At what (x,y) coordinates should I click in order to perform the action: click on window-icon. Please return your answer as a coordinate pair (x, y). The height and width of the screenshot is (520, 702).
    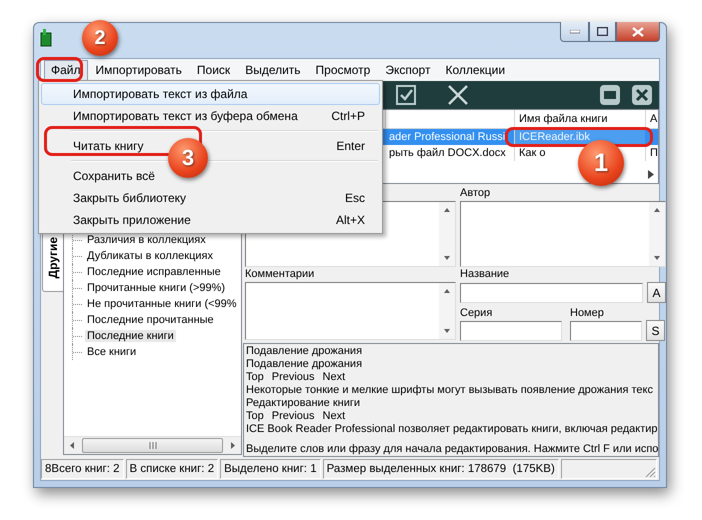
    Looking at the image, I should click on (610, 95).